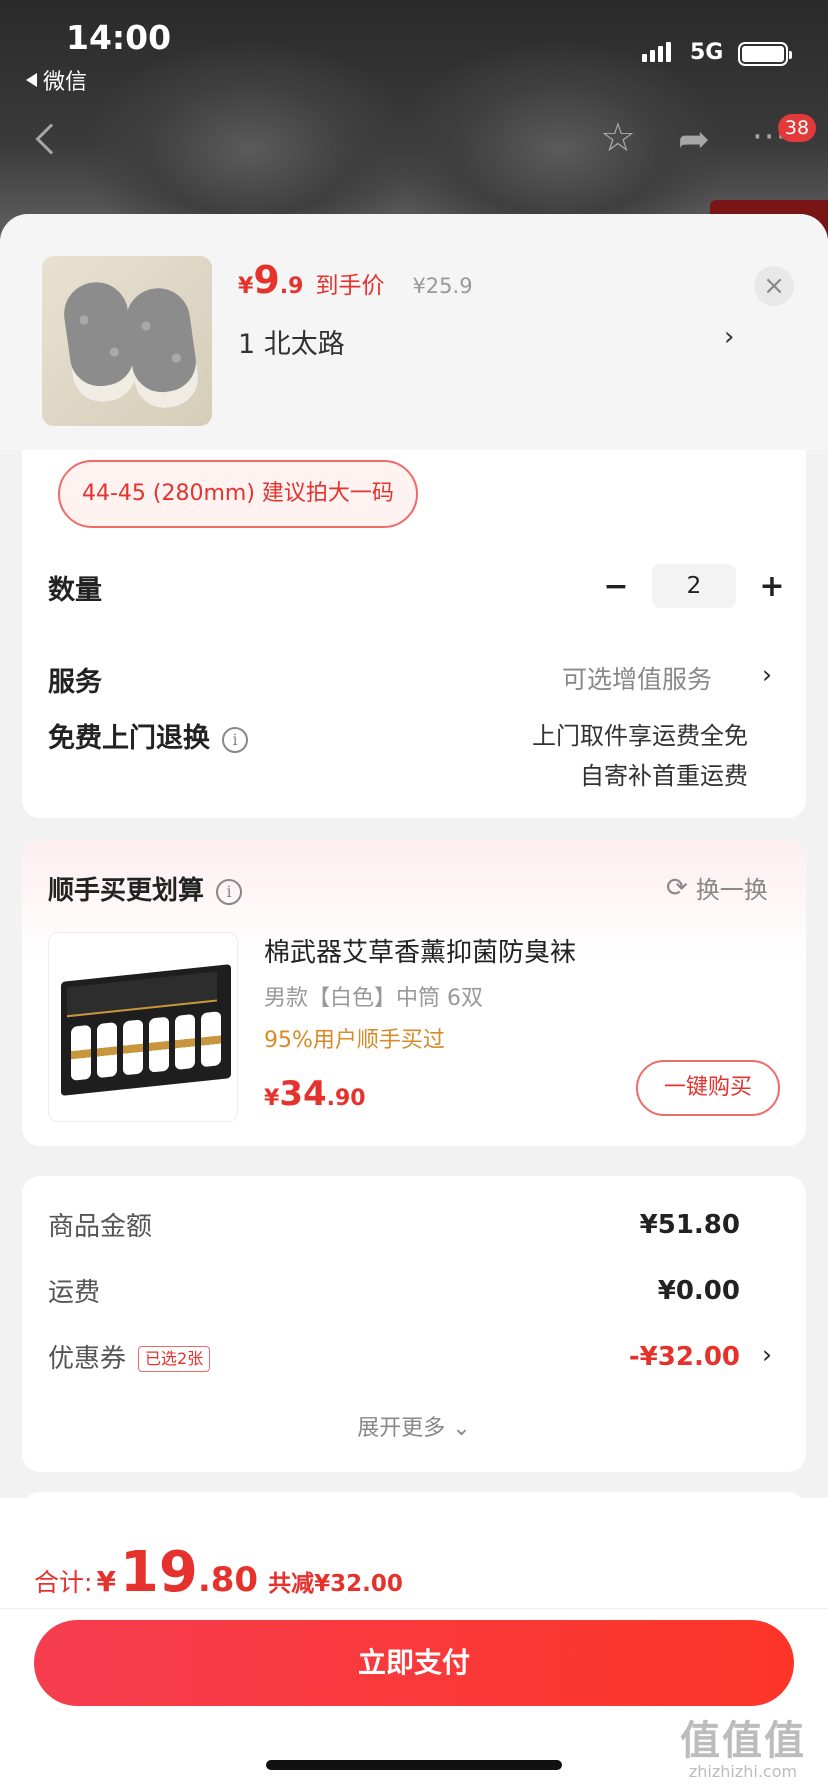  Describe the element at coordinates (119, 37) in the screenshot. I see `status-time: 14:00` at that location.